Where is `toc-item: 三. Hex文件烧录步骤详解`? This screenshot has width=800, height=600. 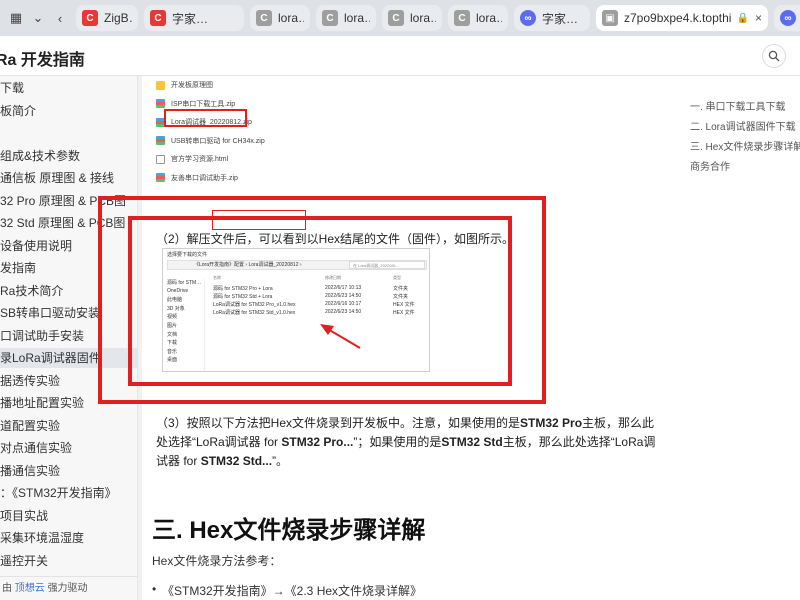
toc-item: 三. Hex文件烧录步骤详解 is located at coordinates (745, 145).